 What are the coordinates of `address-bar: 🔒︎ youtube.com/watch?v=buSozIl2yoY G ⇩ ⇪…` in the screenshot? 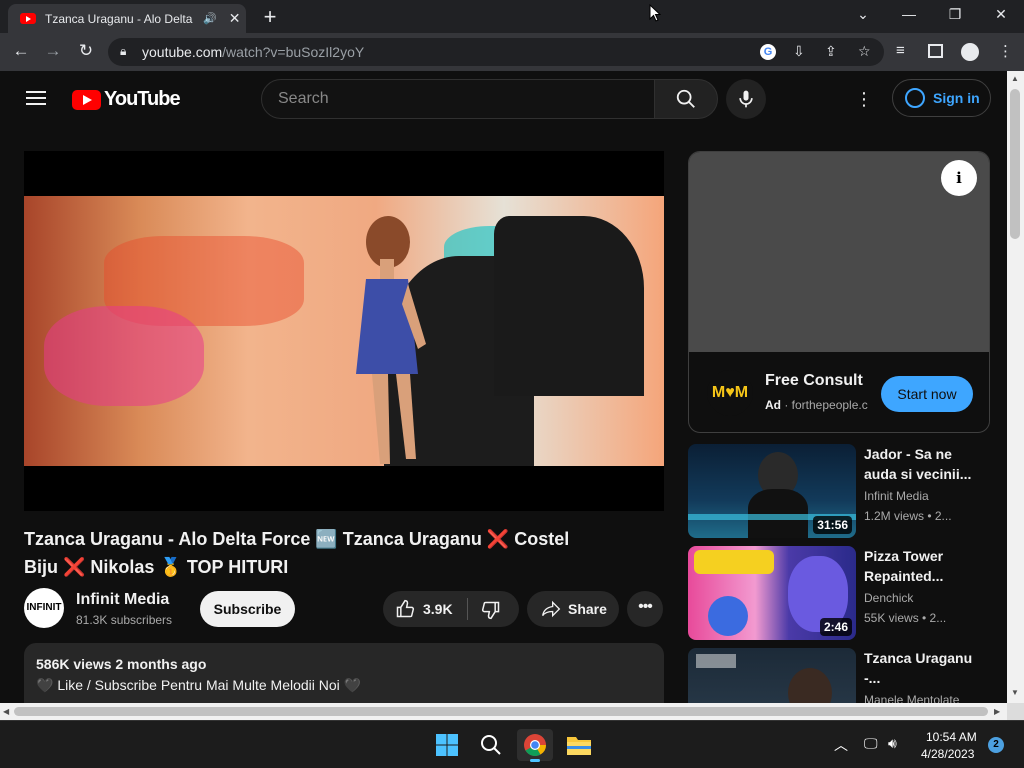 It's located at (496, 52).